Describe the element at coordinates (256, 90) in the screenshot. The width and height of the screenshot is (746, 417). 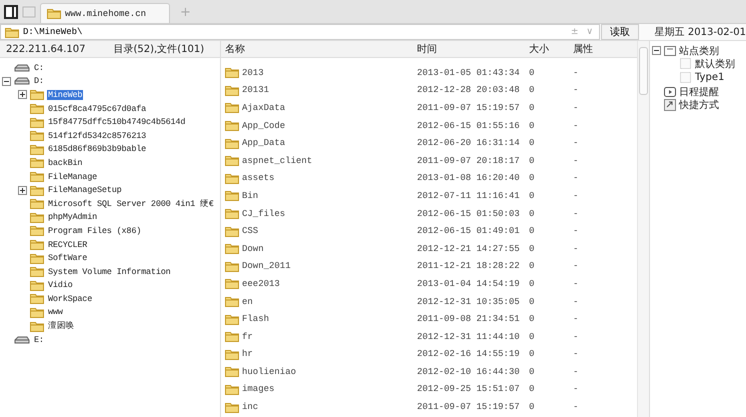
I see `file-name: 20131` at that location.